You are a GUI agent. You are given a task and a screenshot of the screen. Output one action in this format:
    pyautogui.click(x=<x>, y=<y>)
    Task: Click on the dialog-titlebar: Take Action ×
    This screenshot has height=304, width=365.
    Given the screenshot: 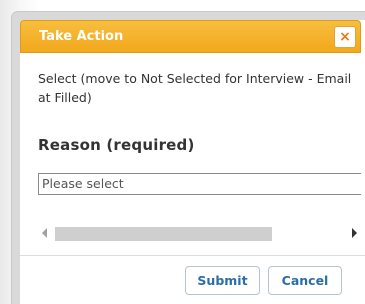 What is the action you would take?
    pyautogui.click(x=190, y=36)
    